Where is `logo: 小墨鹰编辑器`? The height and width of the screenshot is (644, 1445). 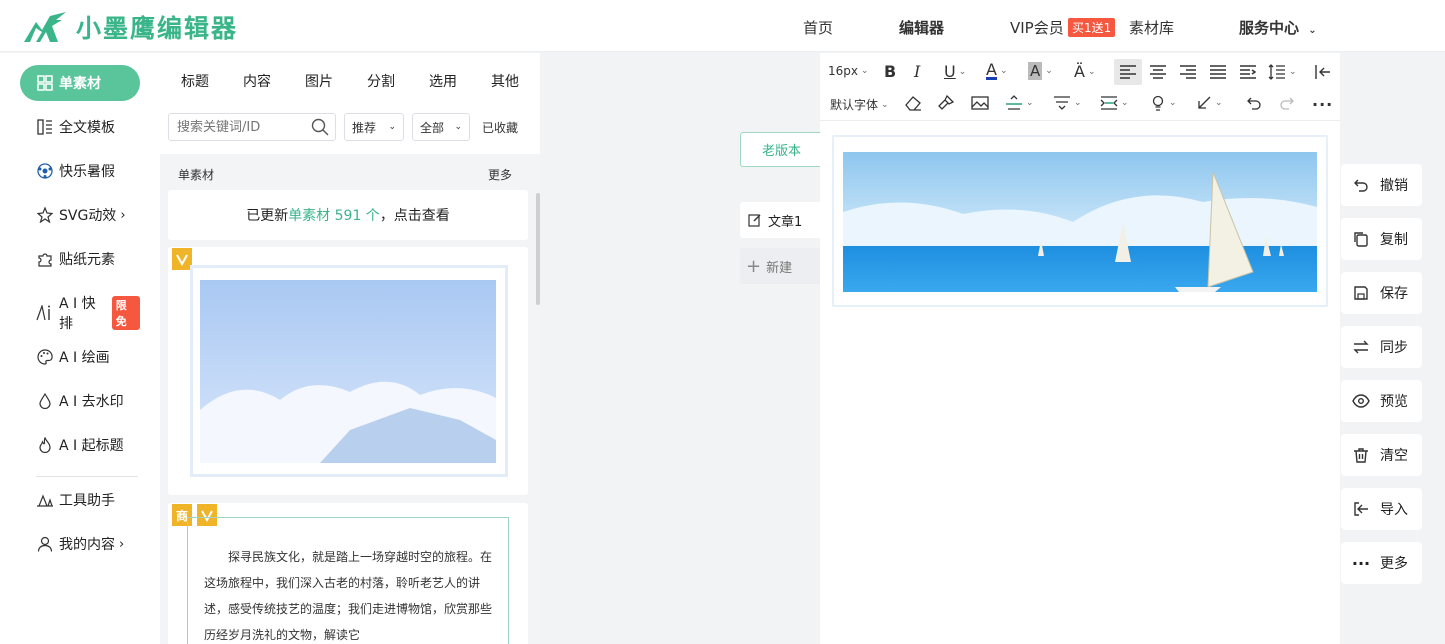
logo: 小墨鹰编辑器 is located at coordinates (130, 27).